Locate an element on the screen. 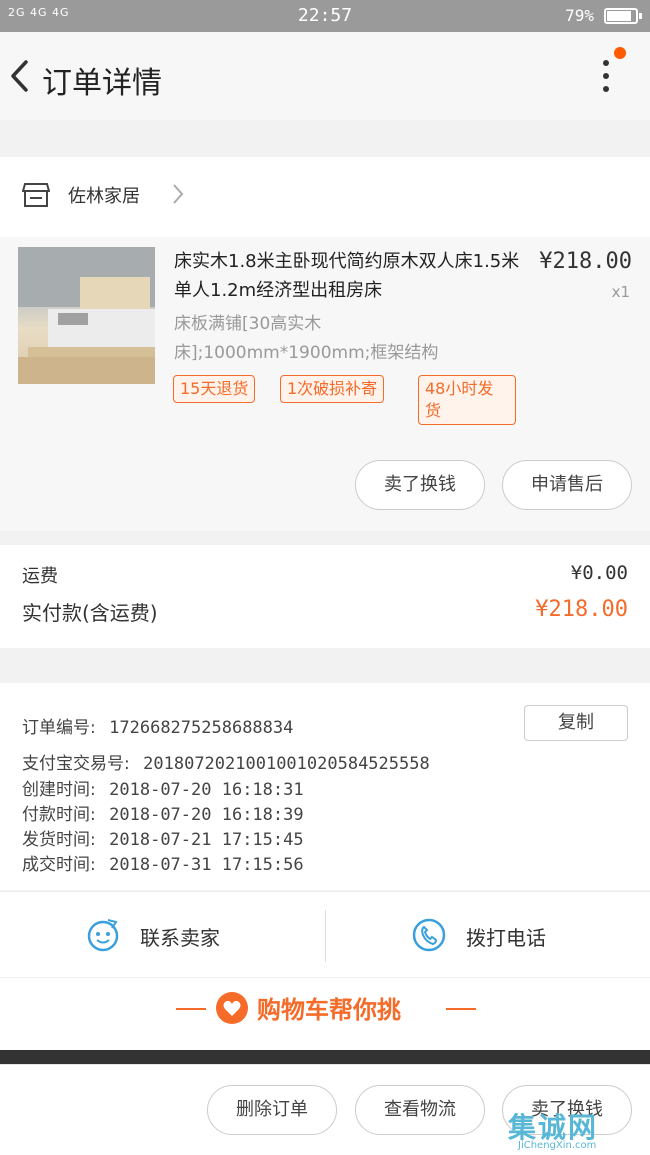  contact-seller-button: 联系卖家 is located at coordinates (162, 935).